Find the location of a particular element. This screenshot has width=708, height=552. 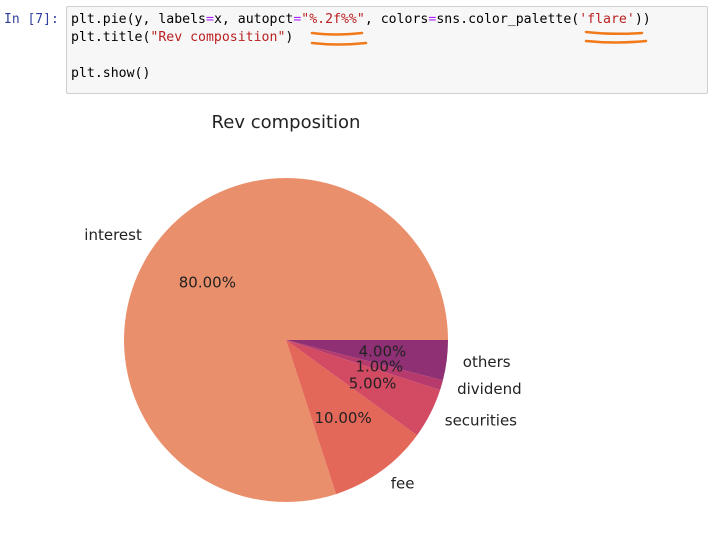

chart-title: Rev composition is located at coordinates (286, 122).